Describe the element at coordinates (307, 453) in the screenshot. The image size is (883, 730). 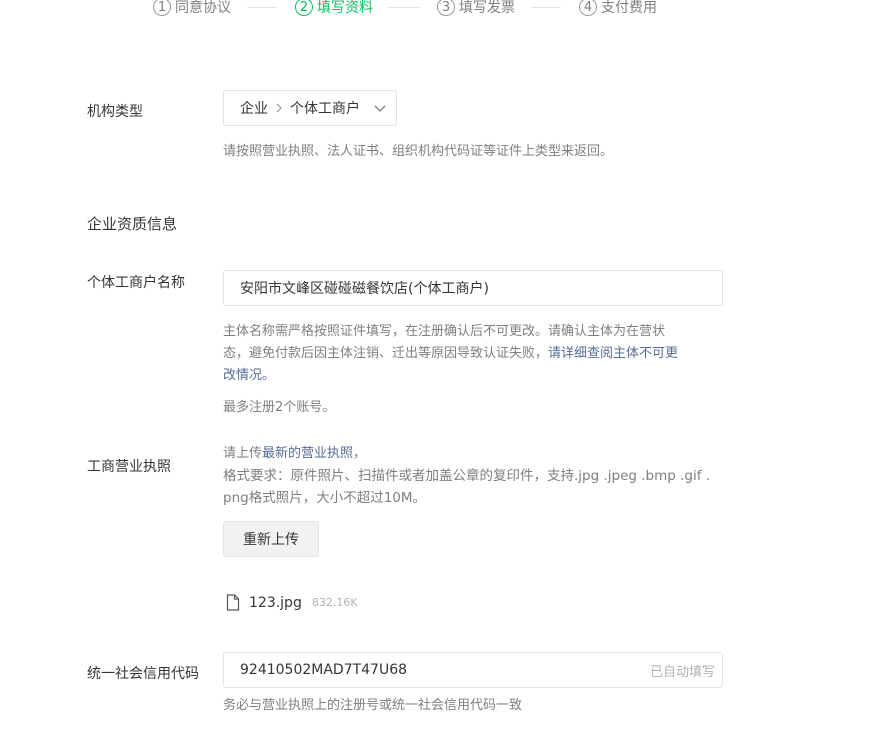
I see `latest-license-link: 最新的营业执照` at that location.